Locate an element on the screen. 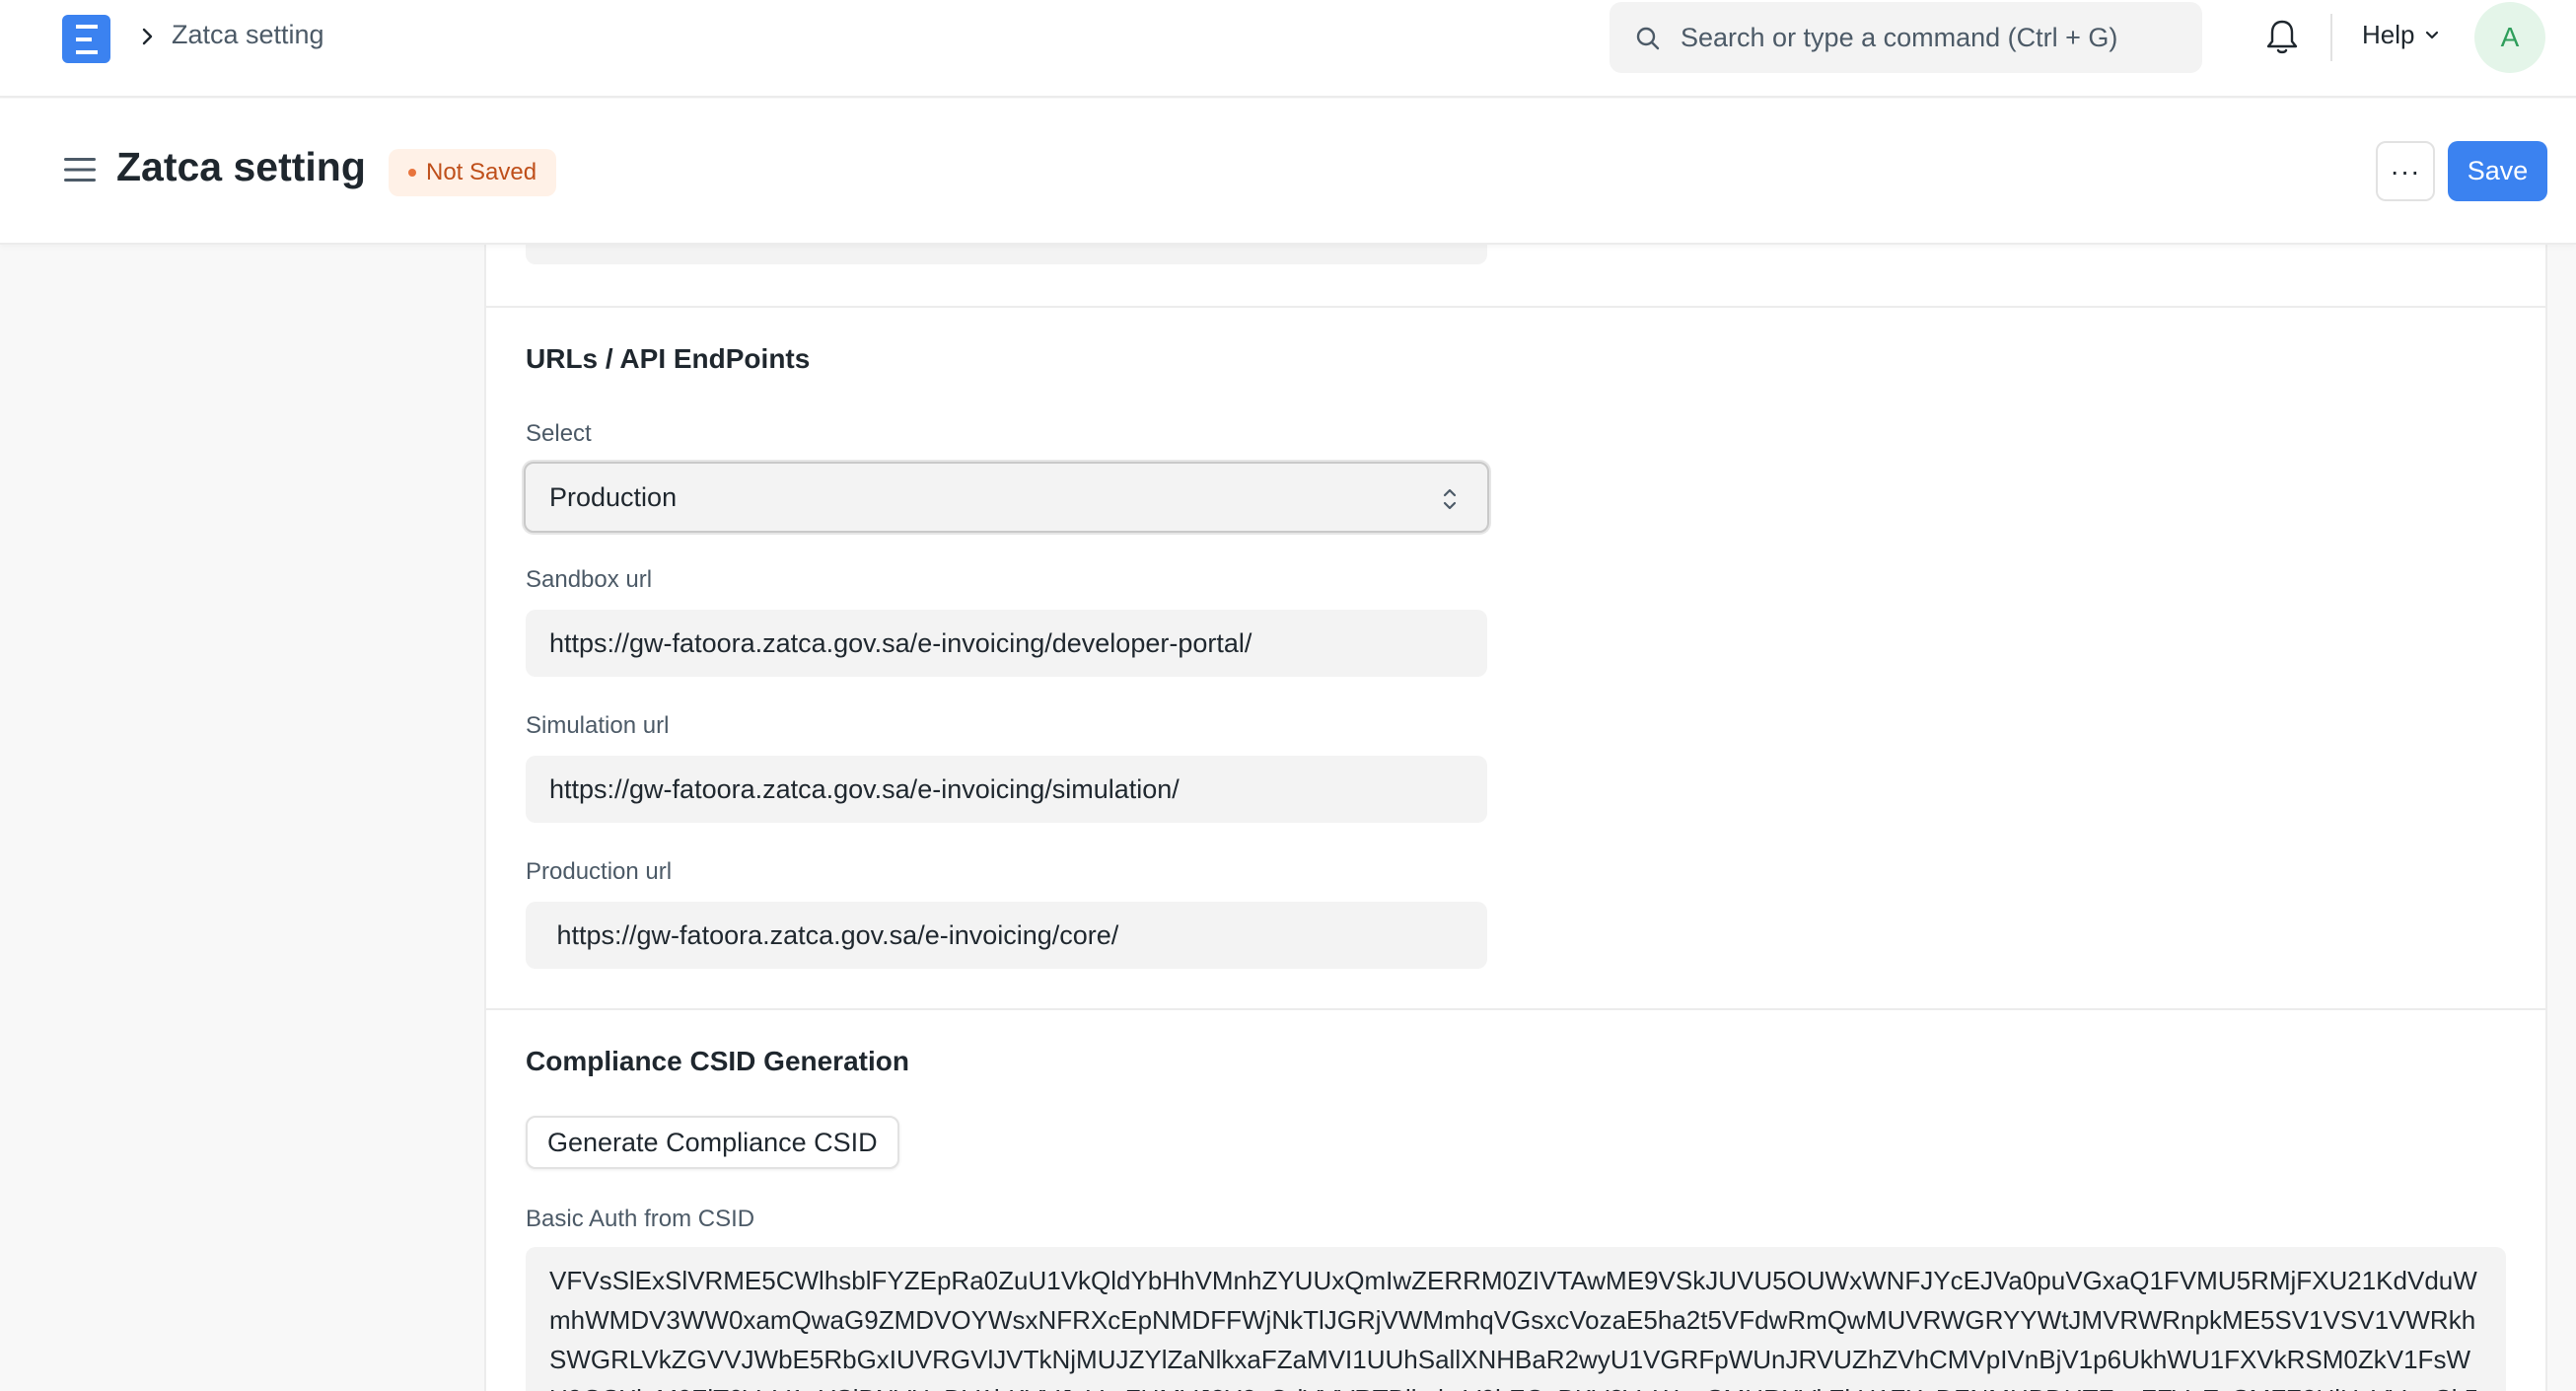  status-badge: Not Saved is located at coordinates (473, 173).